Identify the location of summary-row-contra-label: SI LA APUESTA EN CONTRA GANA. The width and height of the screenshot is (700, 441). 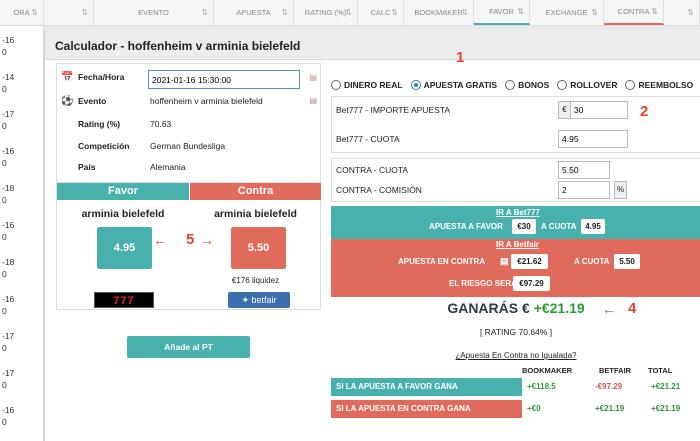
(426, 409).